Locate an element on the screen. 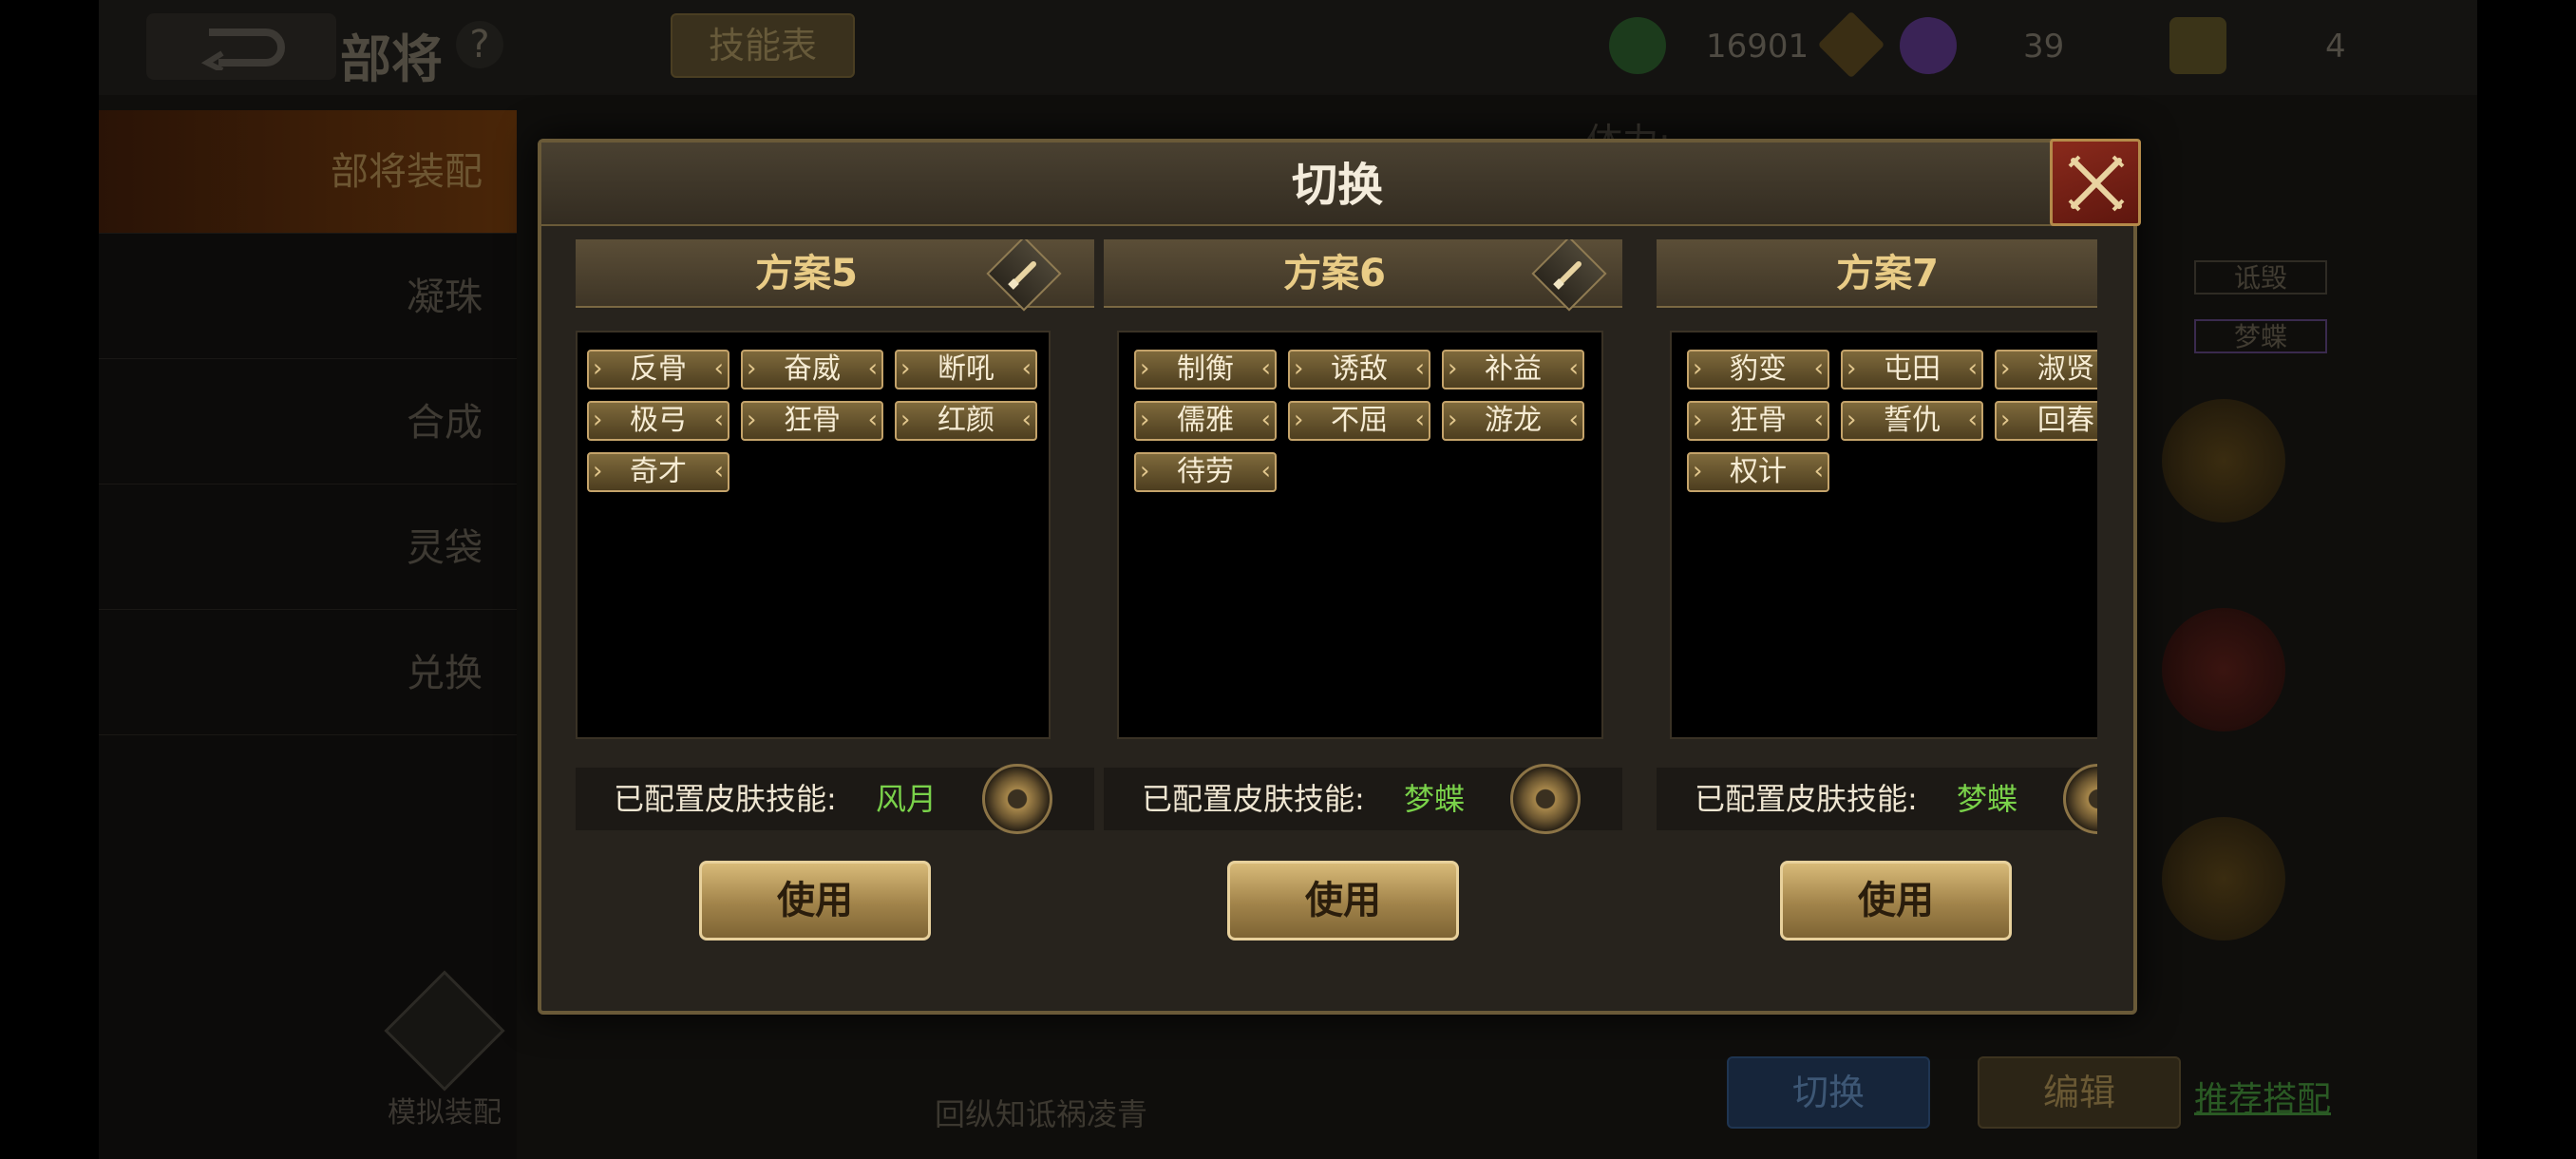 The width and height of the screenshot is (2576, 1159). plan-card: 方案5 反骨 奋威 断吼 极弓 狂骨 红颜 奇才 已配置皮肤技能: 风月 使用 is located at coordinates (835, 614).